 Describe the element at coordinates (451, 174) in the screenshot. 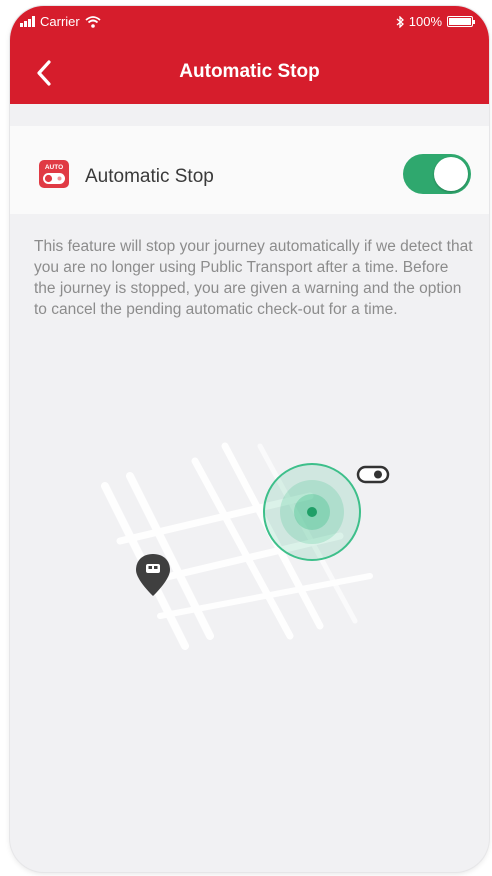

I see `toggle-knob` at that location.